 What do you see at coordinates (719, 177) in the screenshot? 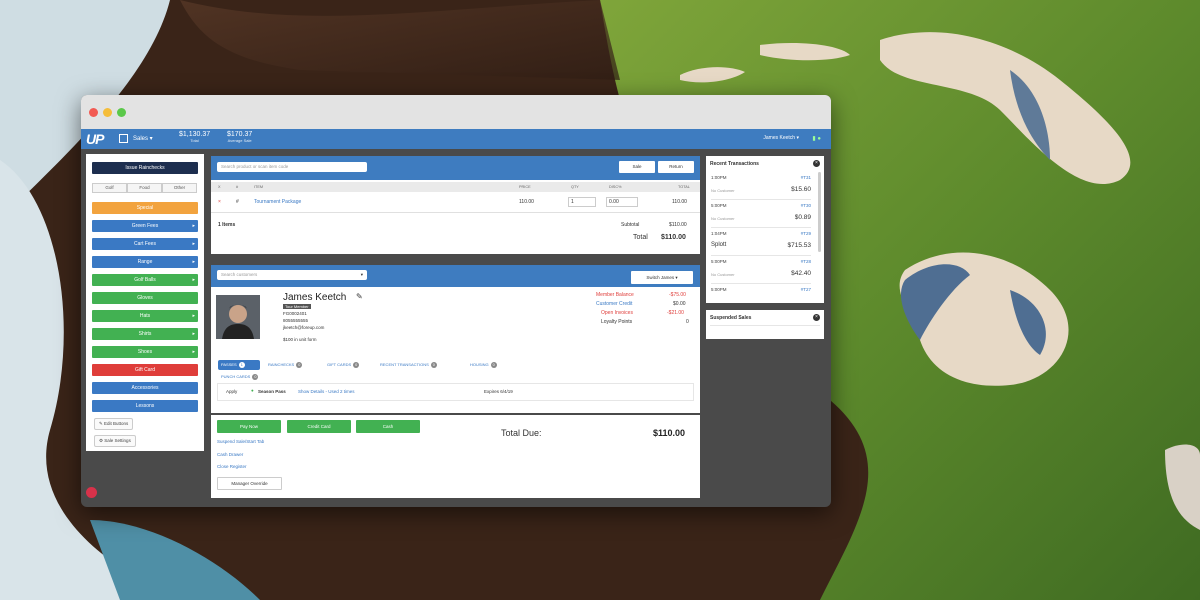
I see `transaction-time: 1:00PM` at bounding box center [719, 177].